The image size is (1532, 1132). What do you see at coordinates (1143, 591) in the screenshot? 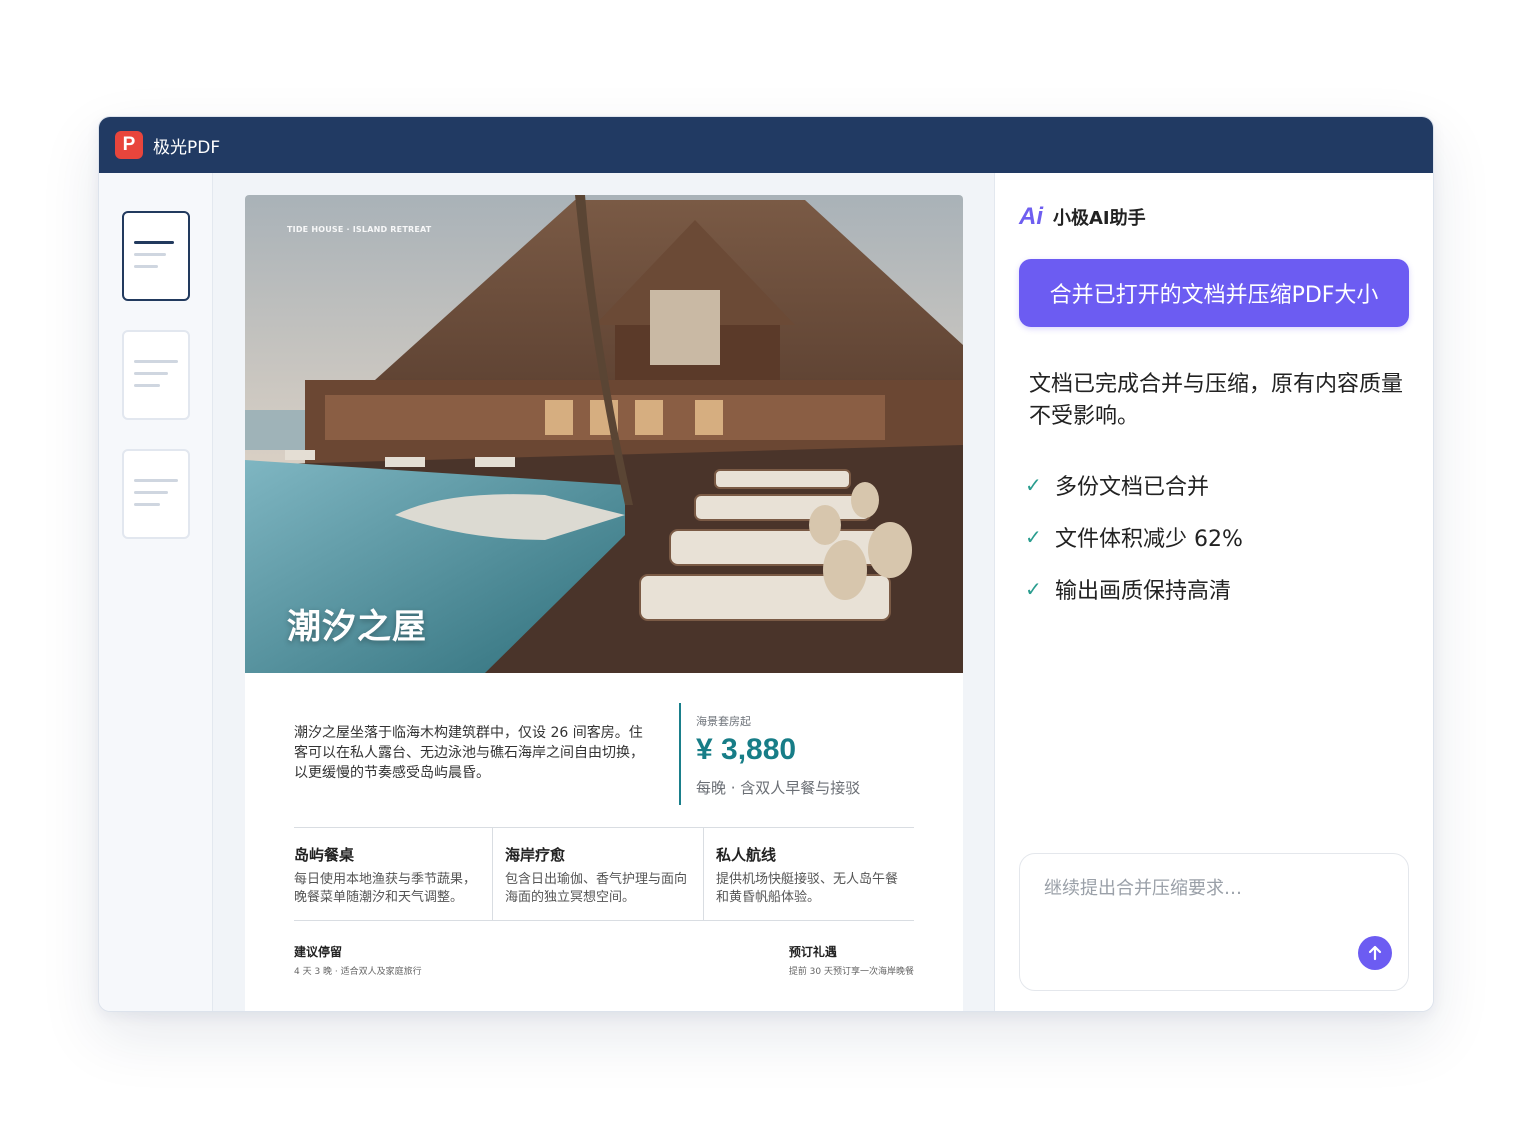
I see `check-text: 输出画质保持高清` at bounding box center [1143, 591].